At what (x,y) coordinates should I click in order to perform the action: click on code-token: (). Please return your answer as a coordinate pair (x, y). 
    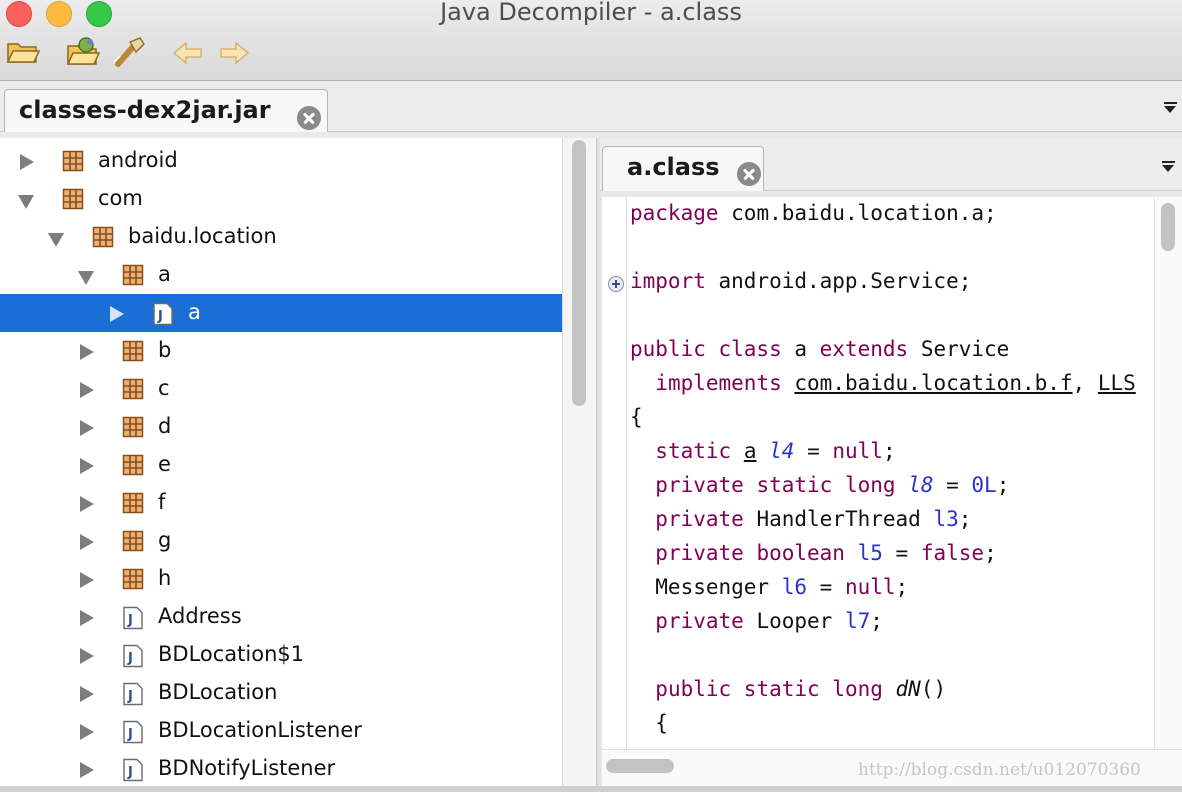
    Looking at the image, I should click on (933, 689).